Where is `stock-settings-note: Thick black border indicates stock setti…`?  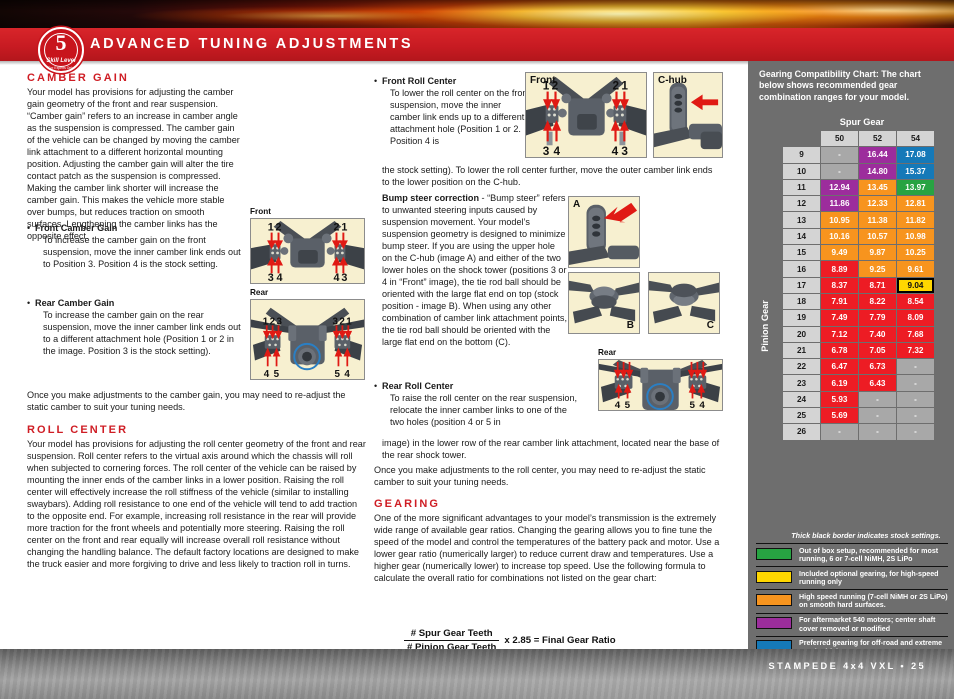 stock-settings-note: Thick black border indicates stock setti… is located at coordinates (866, 535).